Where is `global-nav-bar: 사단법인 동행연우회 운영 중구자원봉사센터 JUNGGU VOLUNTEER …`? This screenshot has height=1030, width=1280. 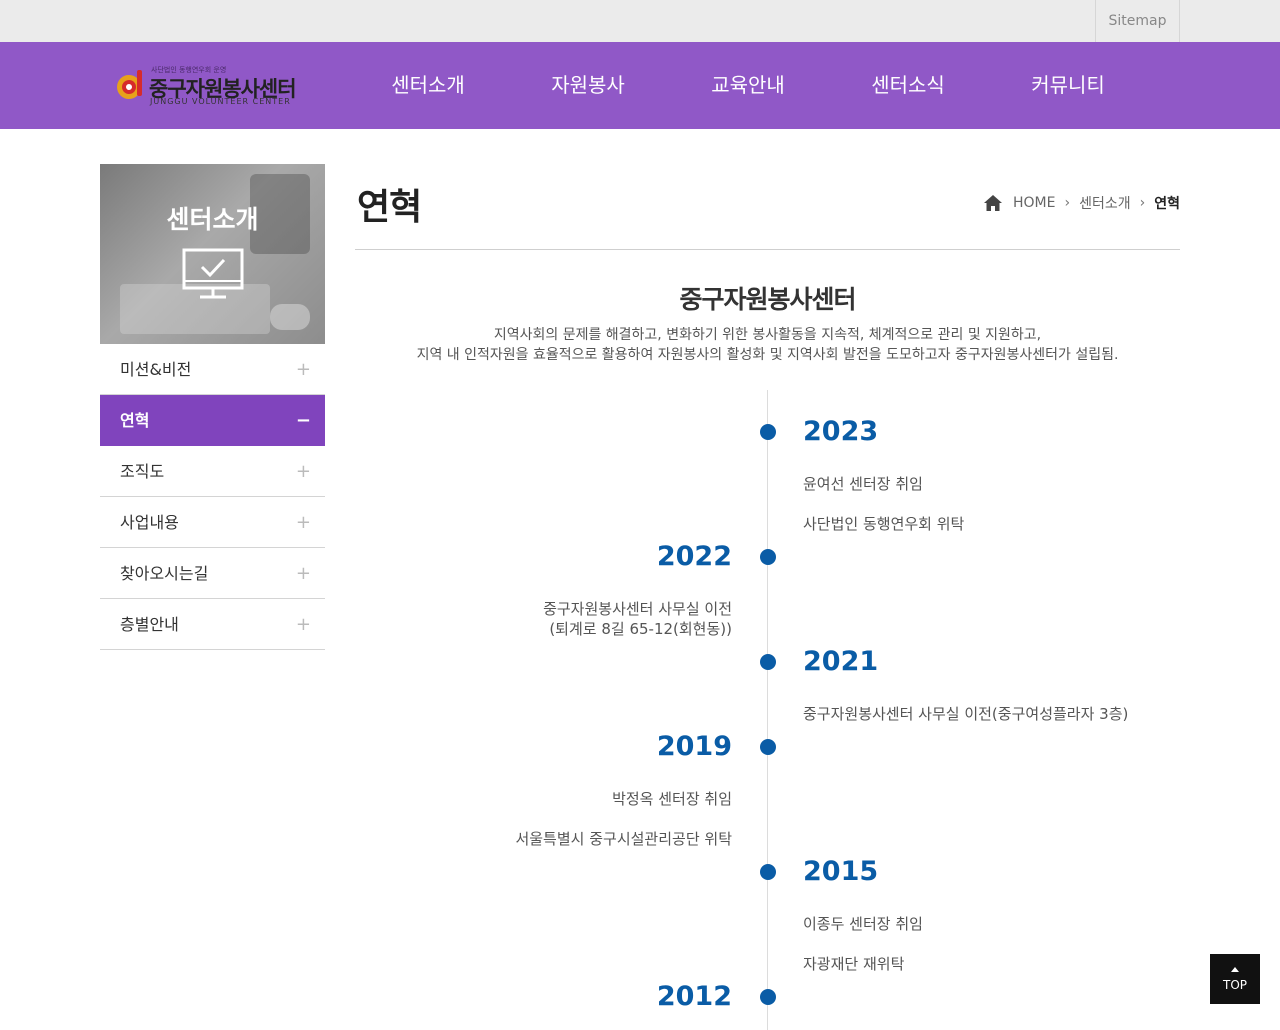 global-nav-bar: 사단법인 동행연우회 운영 중구자원봉사센터 JUNGGU VOLUNTEER … is located at coordinates (640, 85).